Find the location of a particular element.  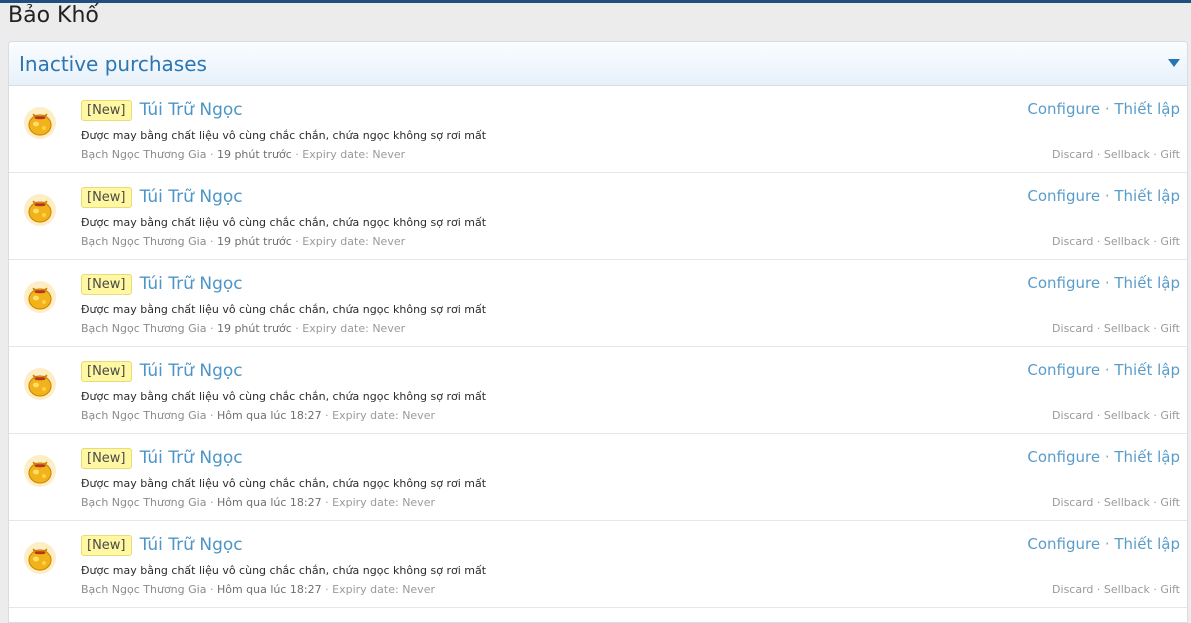

page-title: Bảo Khố is located at coordinates (53, 15).